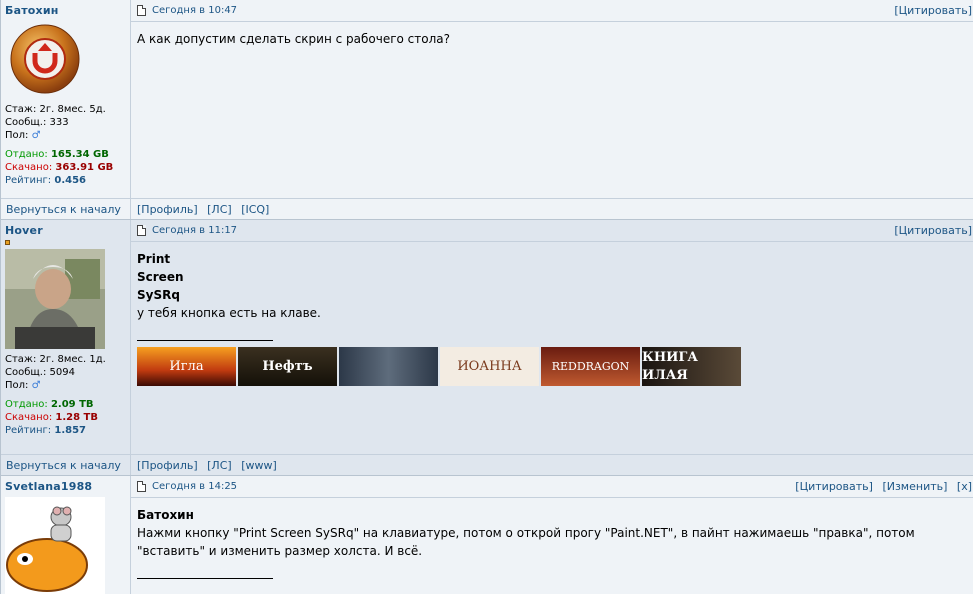 This screenshot has height=597, width=973. Describe the element at coordinates (57, 154) in the screenshot. I see `uploaded: Отдано: 165.34 GB` at that location.